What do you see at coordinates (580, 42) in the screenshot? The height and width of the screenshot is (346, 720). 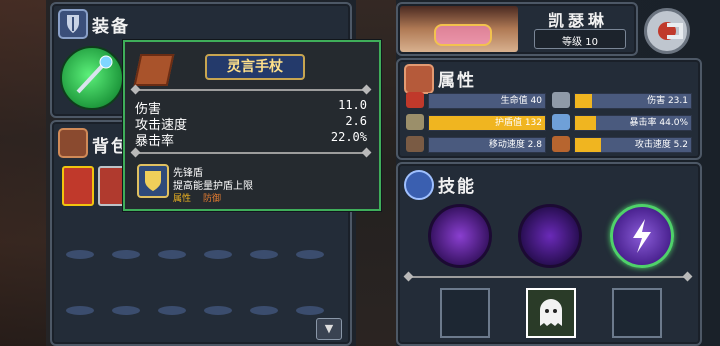 I see `level-label: 等级 10` at bounding box center [580, 42].